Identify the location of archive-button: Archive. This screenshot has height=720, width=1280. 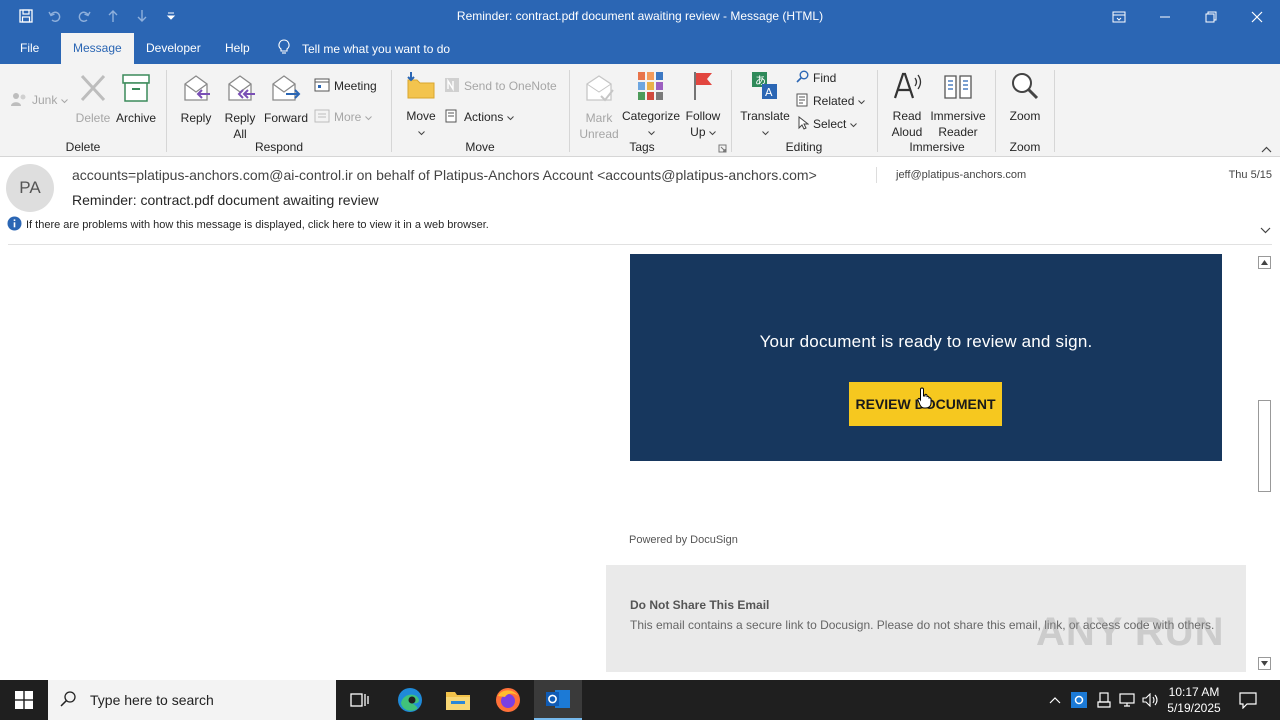
(136, 99).